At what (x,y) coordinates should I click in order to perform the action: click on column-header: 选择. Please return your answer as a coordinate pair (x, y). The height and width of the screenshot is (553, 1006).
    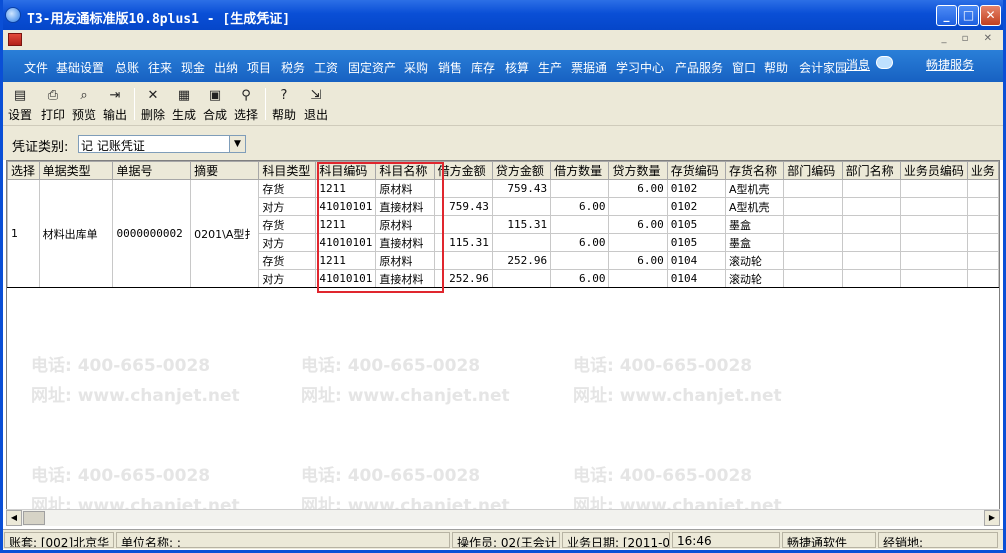
    Looking at the image, I should click on (23, 170).